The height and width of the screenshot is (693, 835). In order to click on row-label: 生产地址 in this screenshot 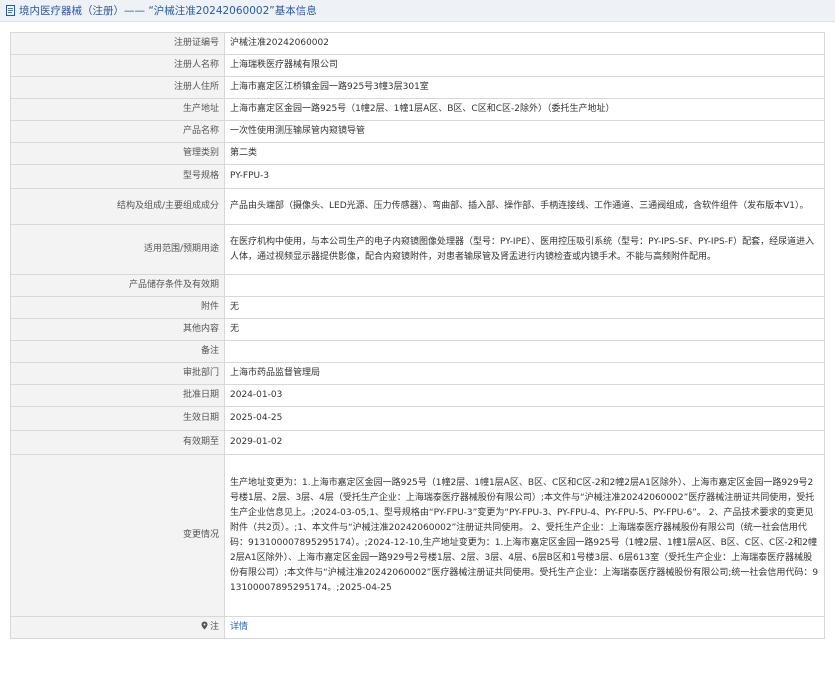, I will do `click(117, 109)`.